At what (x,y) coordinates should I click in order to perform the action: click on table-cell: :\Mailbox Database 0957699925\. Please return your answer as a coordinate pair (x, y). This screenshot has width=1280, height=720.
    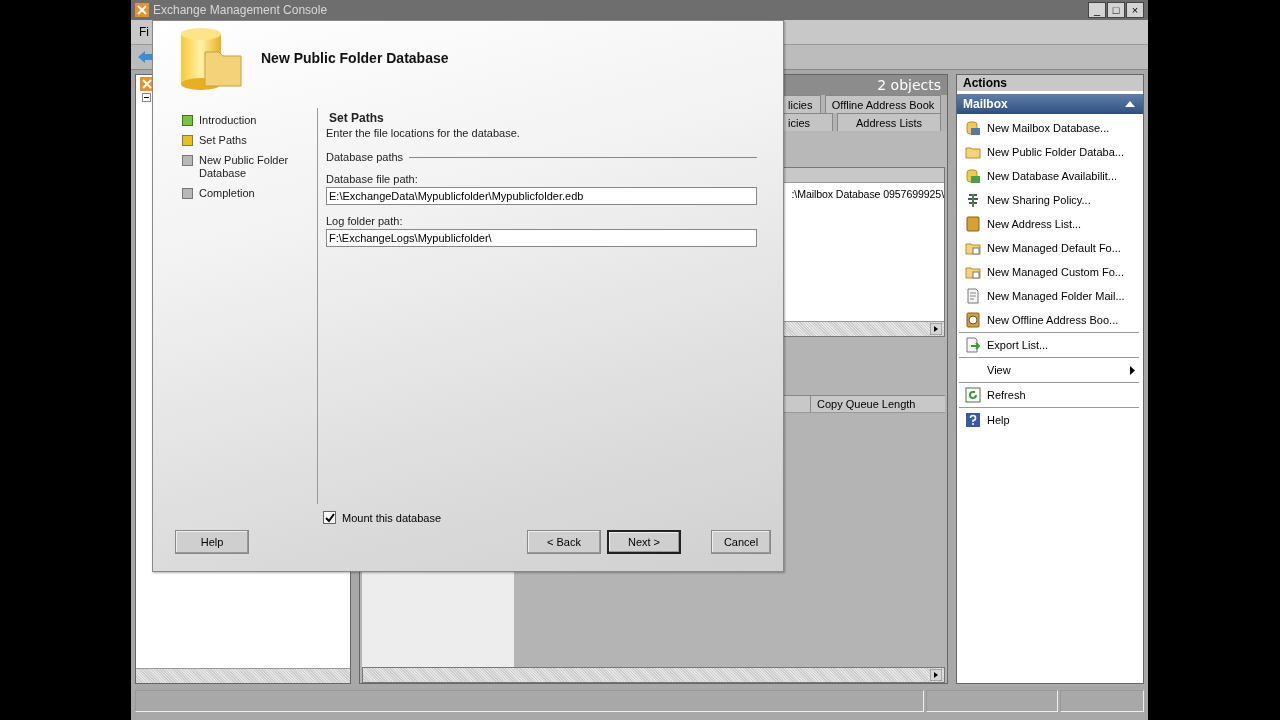
    Looking at the image, I should click on (867, 194).